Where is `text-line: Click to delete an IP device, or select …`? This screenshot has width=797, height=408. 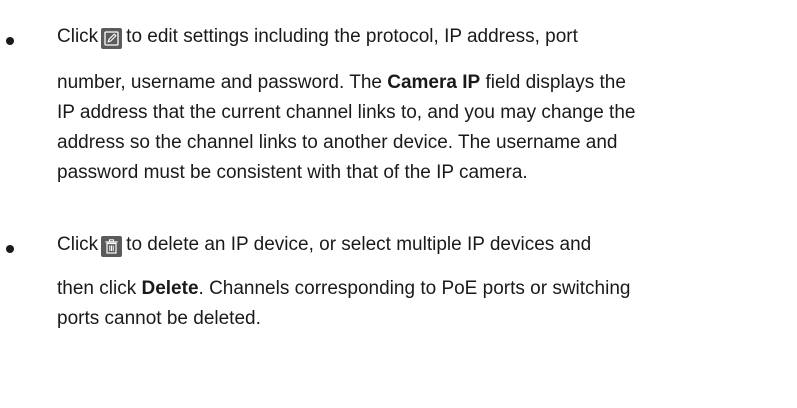 text-line: Click to delete an IP device, or select … is located at coordinates (324, 245).